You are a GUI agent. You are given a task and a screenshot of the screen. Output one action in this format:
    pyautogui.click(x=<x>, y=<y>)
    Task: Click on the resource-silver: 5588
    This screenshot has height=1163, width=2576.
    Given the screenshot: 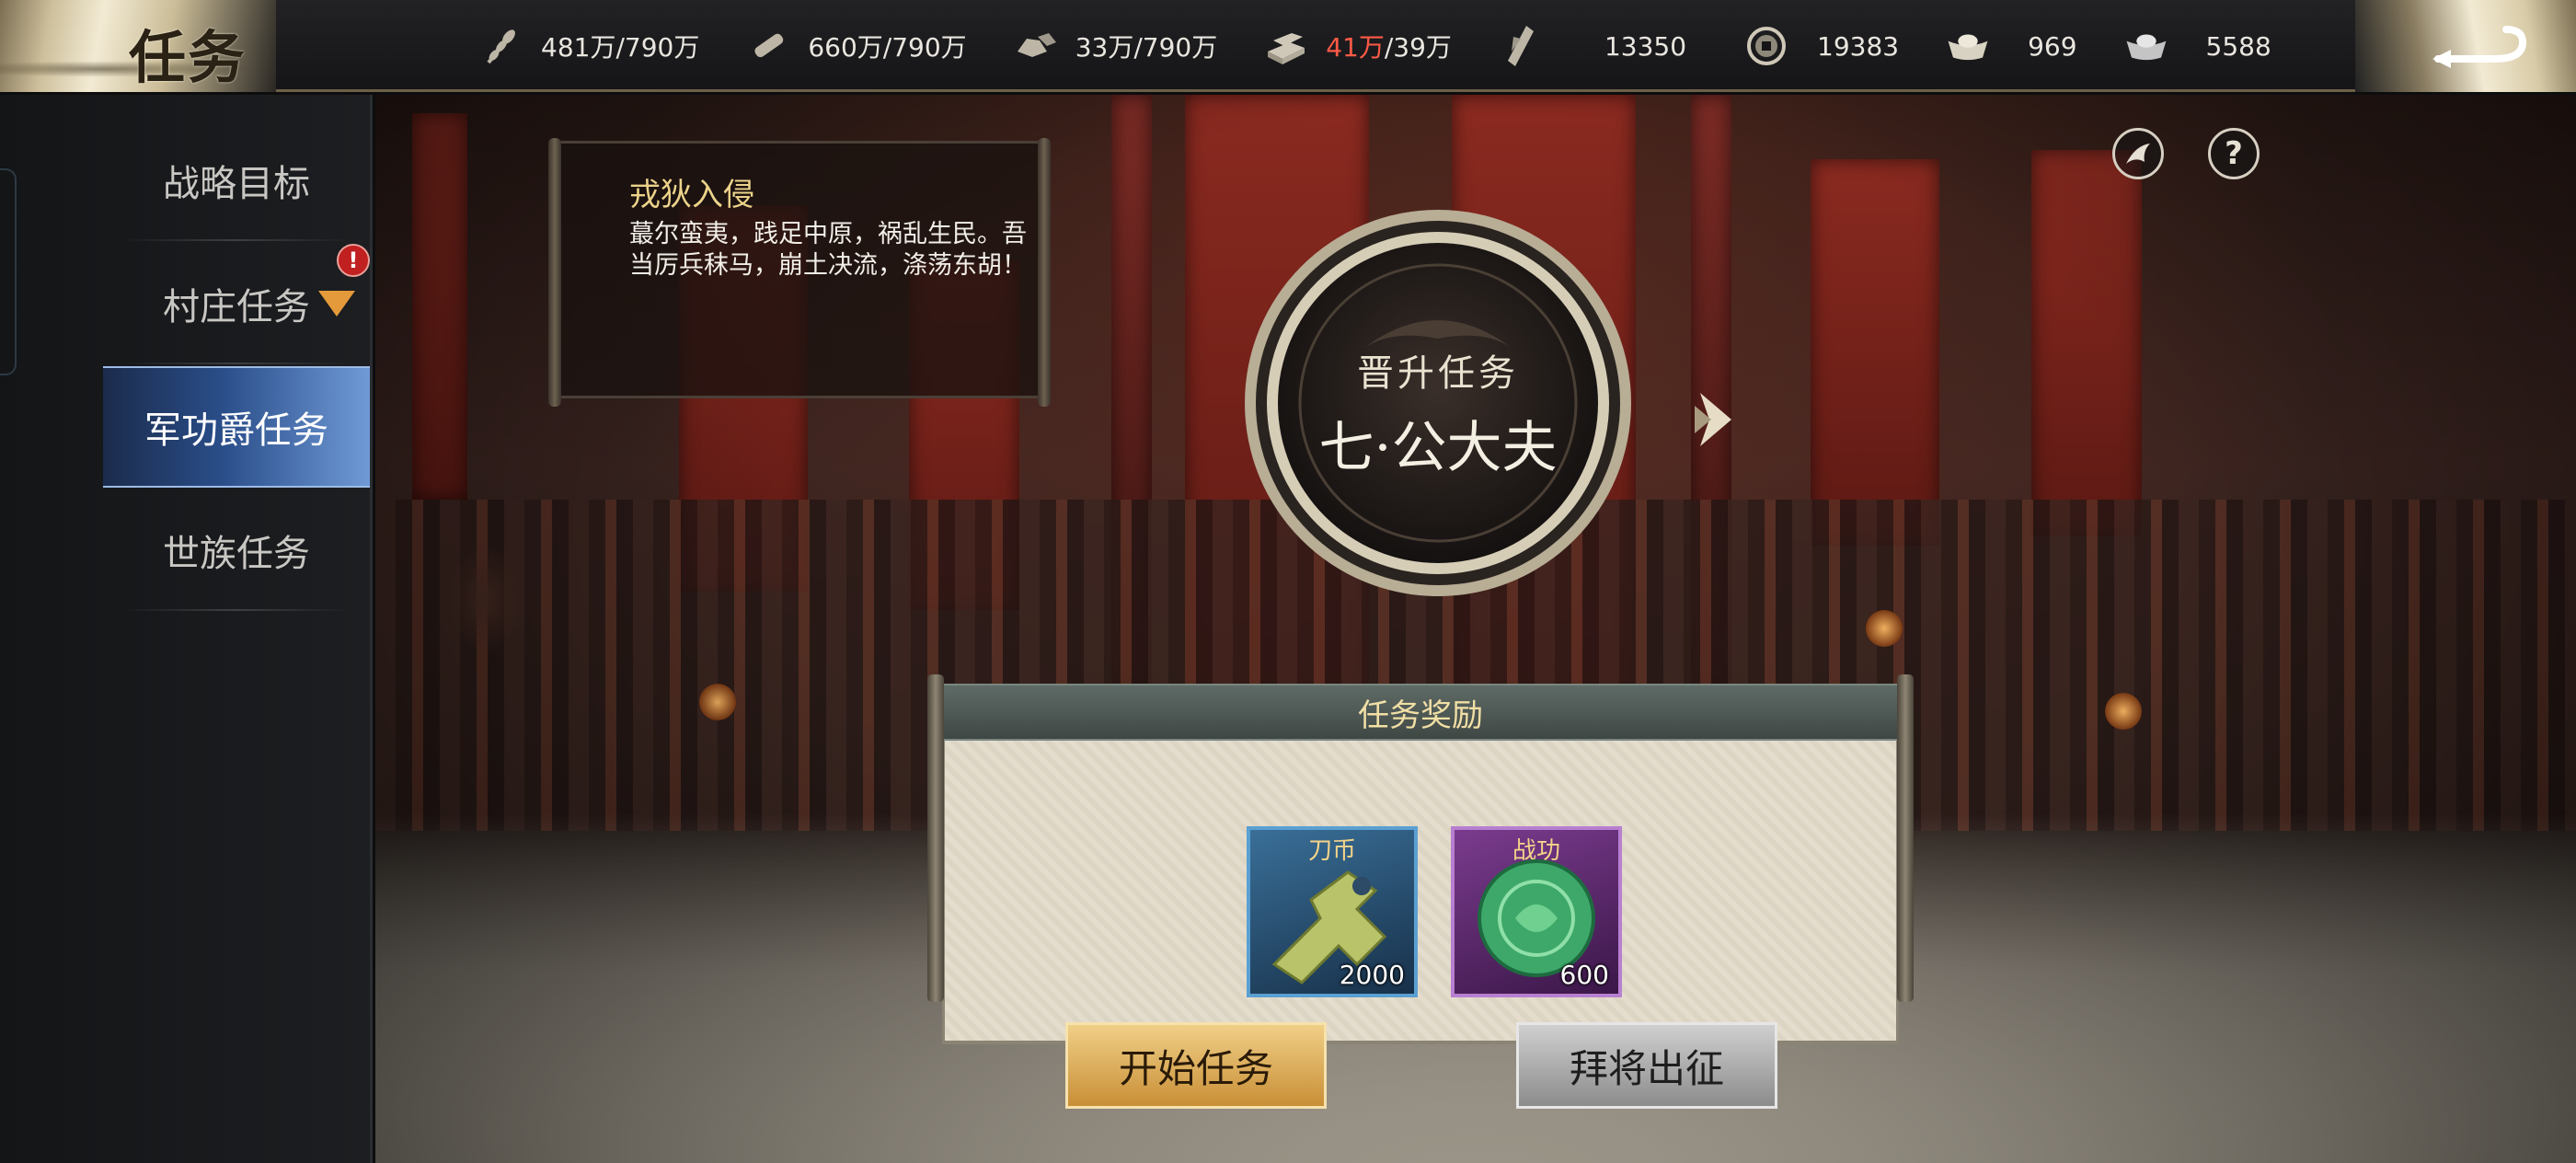 What is the action you would take?
    pyautogui.click(x=2197, y=46)
    